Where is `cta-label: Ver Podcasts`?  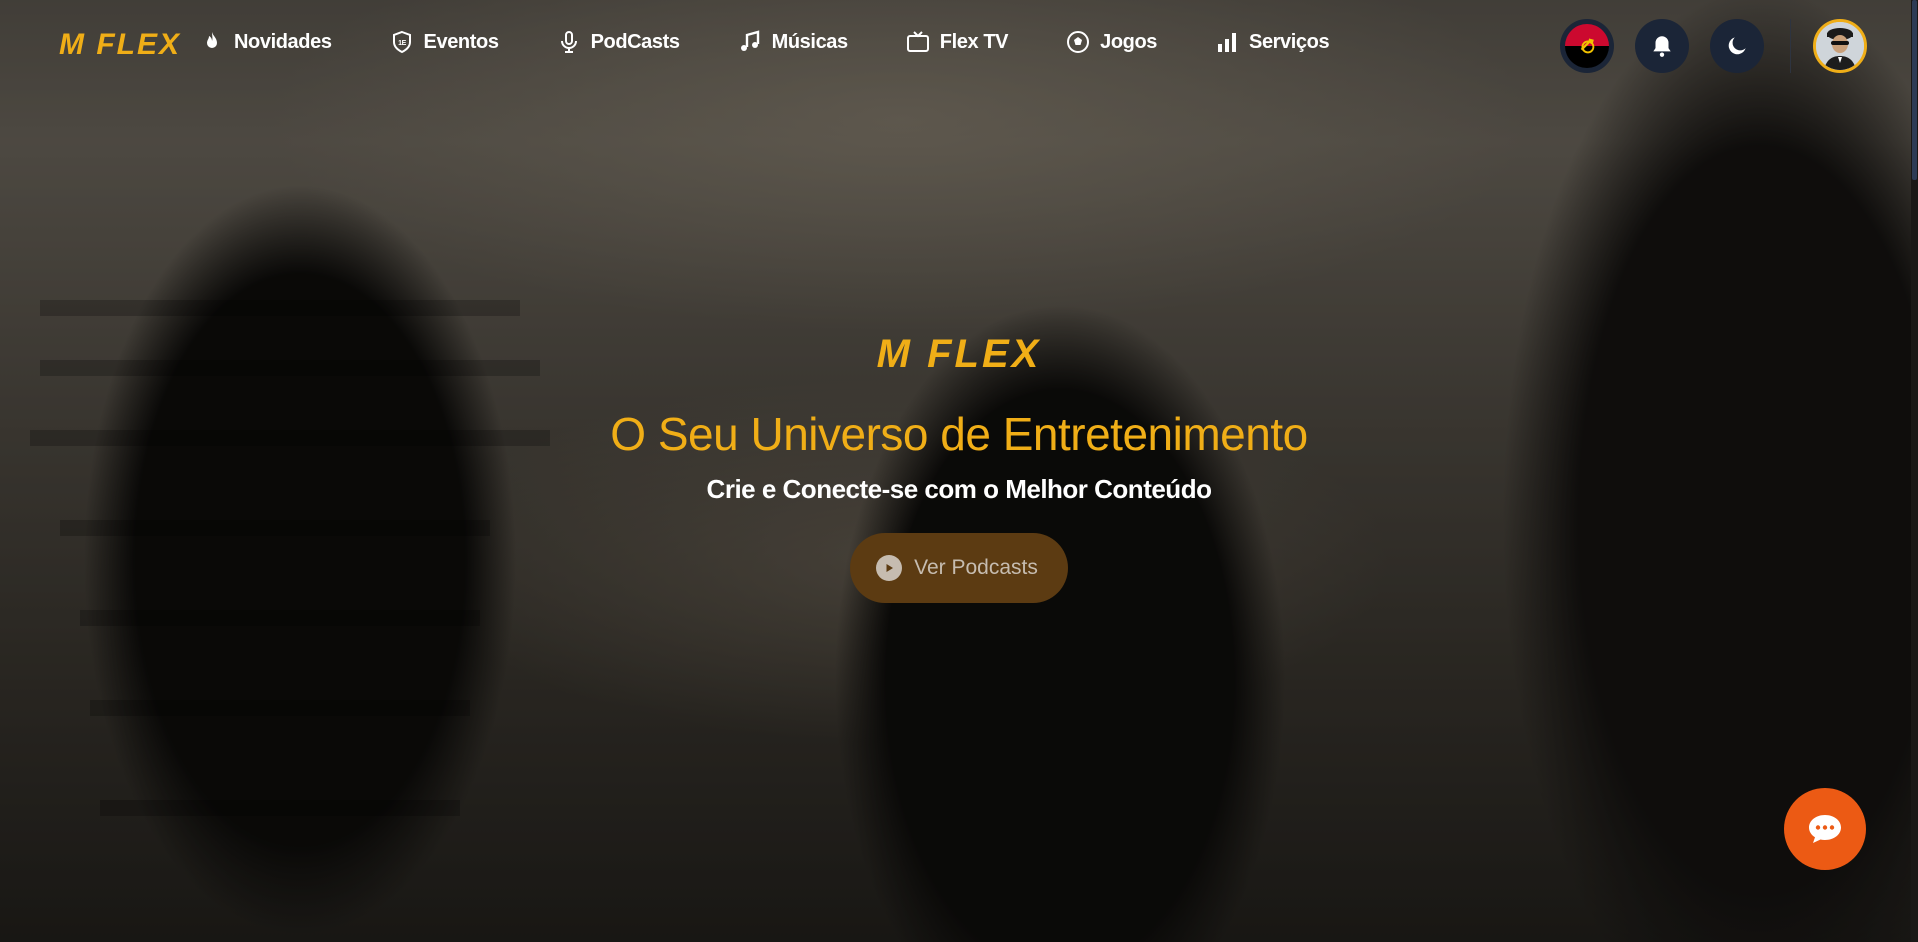
cta-label: Ver Podcasts is located at coordinates (976, 567).